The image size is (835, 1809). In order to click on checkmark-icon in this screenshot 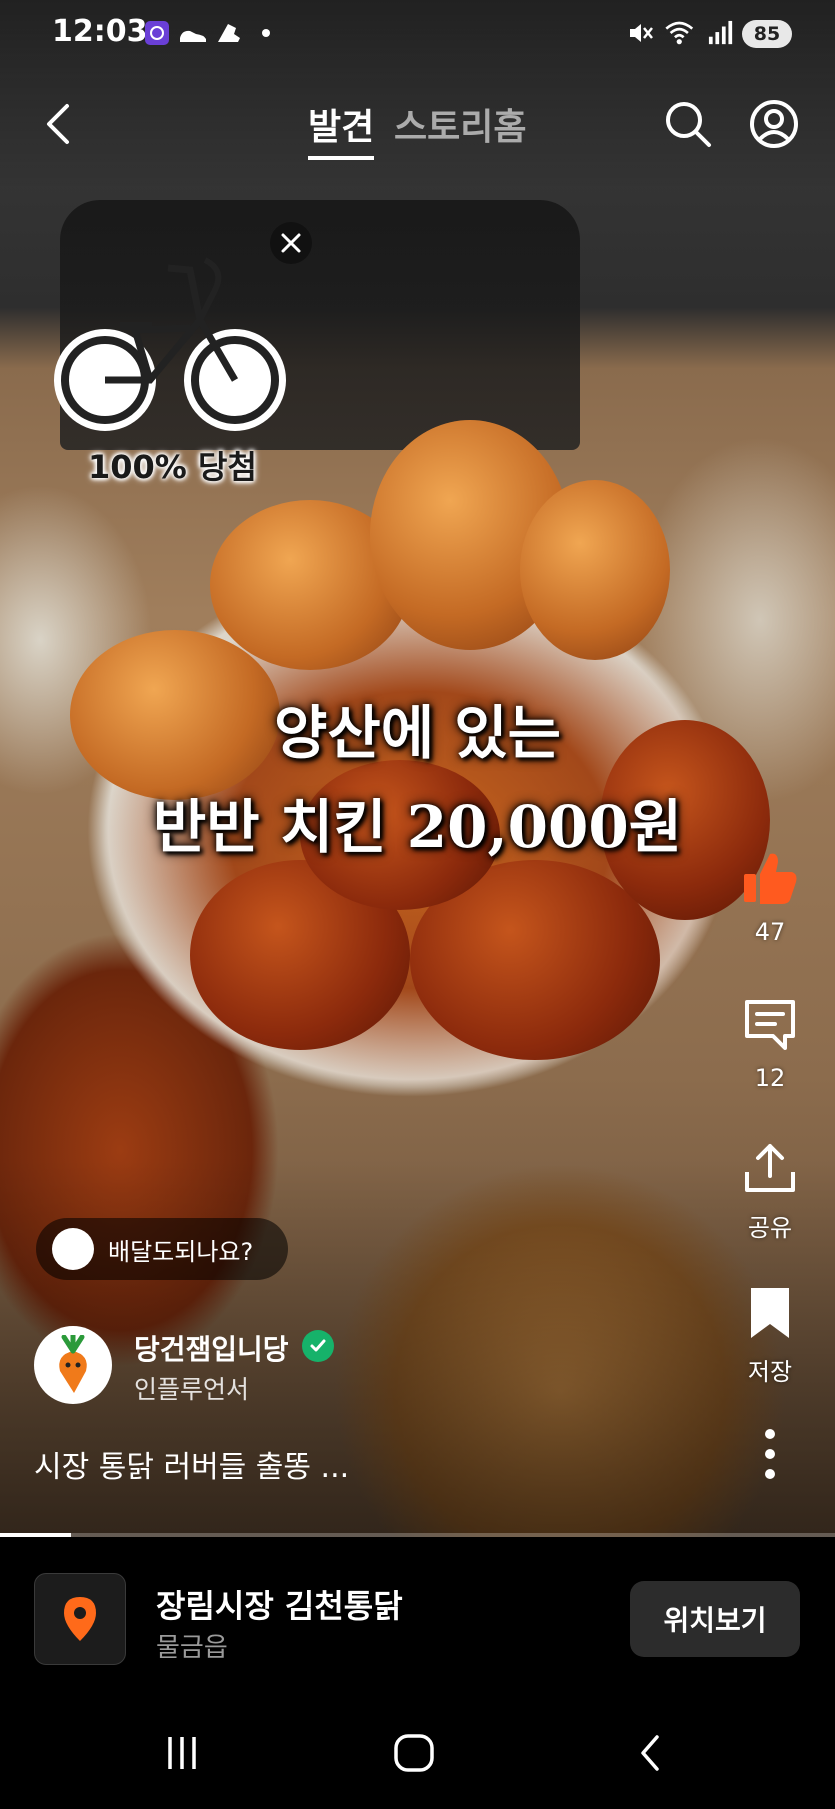, I will do `click(318, 1345)`.